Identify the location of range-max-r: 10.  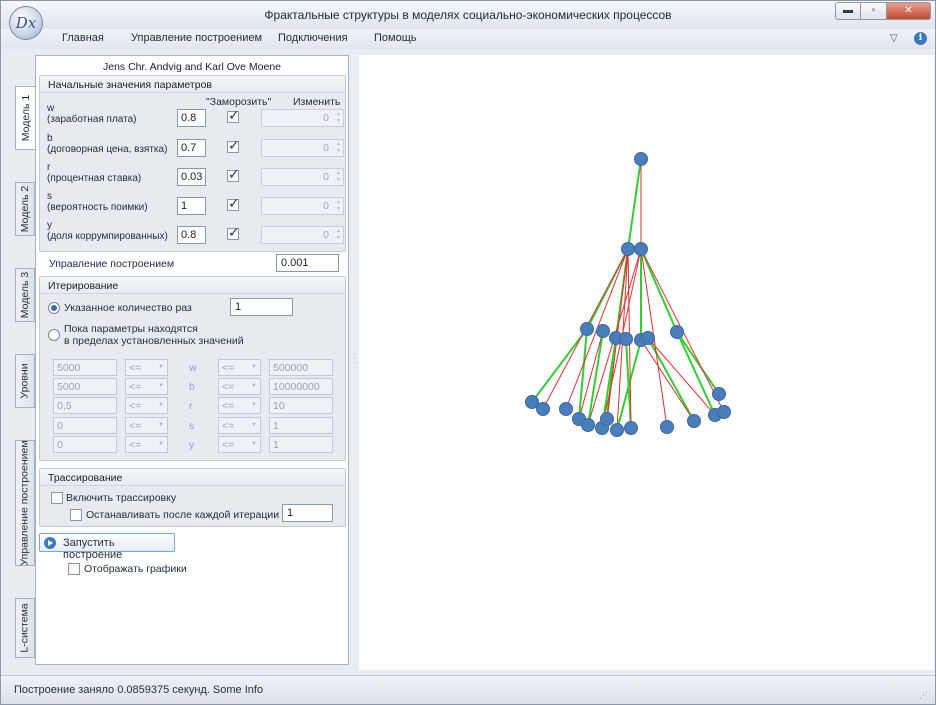
(301, 405).